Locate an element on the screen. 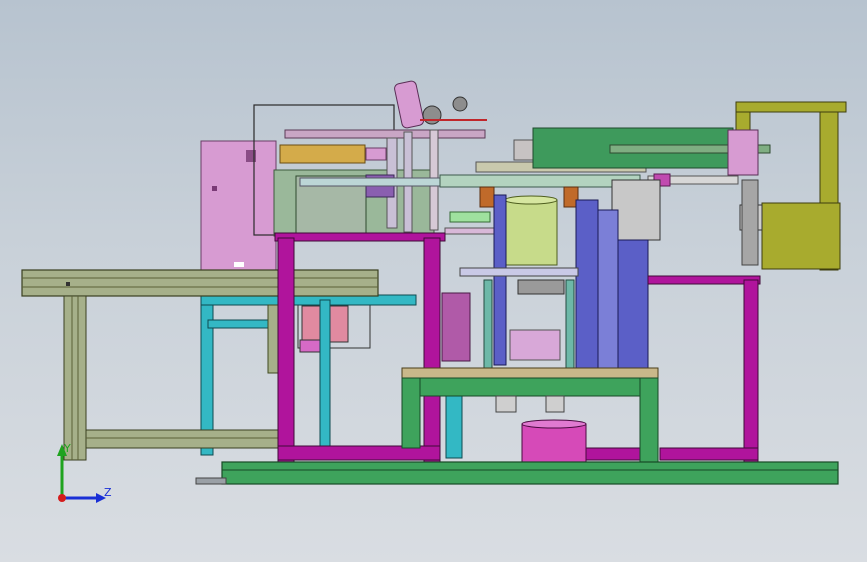 This screenshot has width=867, height=562. olive-box is located at coordinates (787, 186).